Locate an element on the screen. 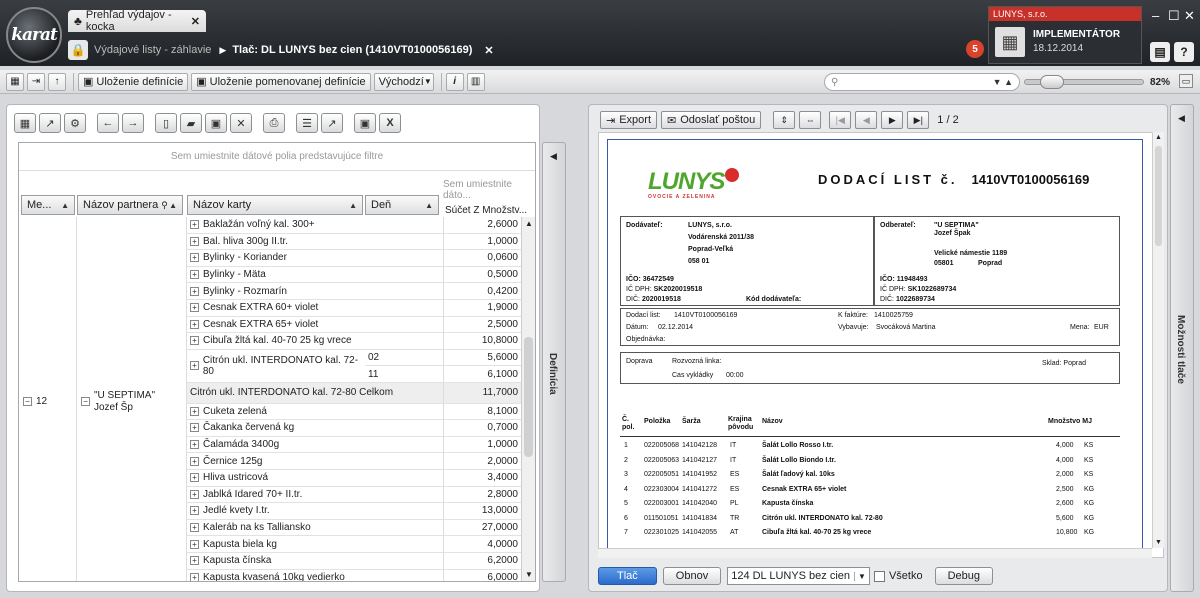 This screenshot has width=1200, height=598. breadcrumb-item-headers: Výdajové listy - záhlavie is located at coordinates (152, 50).